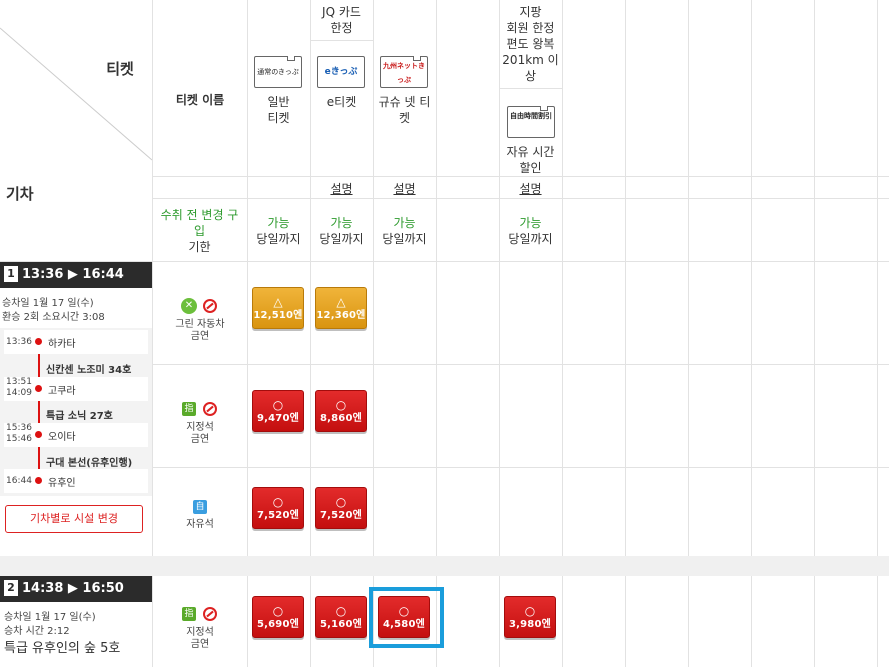 The image size is (889, 667). What do you see at coordinates (530, 617) in the screenshot?
I see `price-train2-free-time: ○ 3,980엔` at bounding box center [530, 617].